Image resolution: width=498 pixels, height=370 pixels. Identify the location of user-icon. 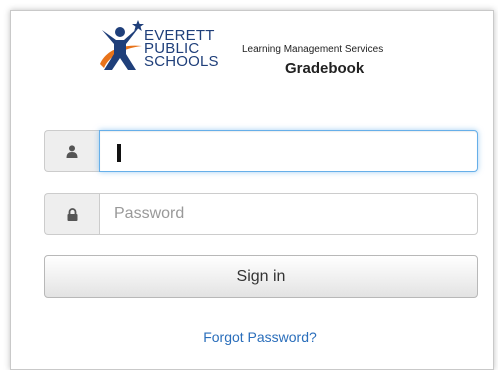
(72, 151).